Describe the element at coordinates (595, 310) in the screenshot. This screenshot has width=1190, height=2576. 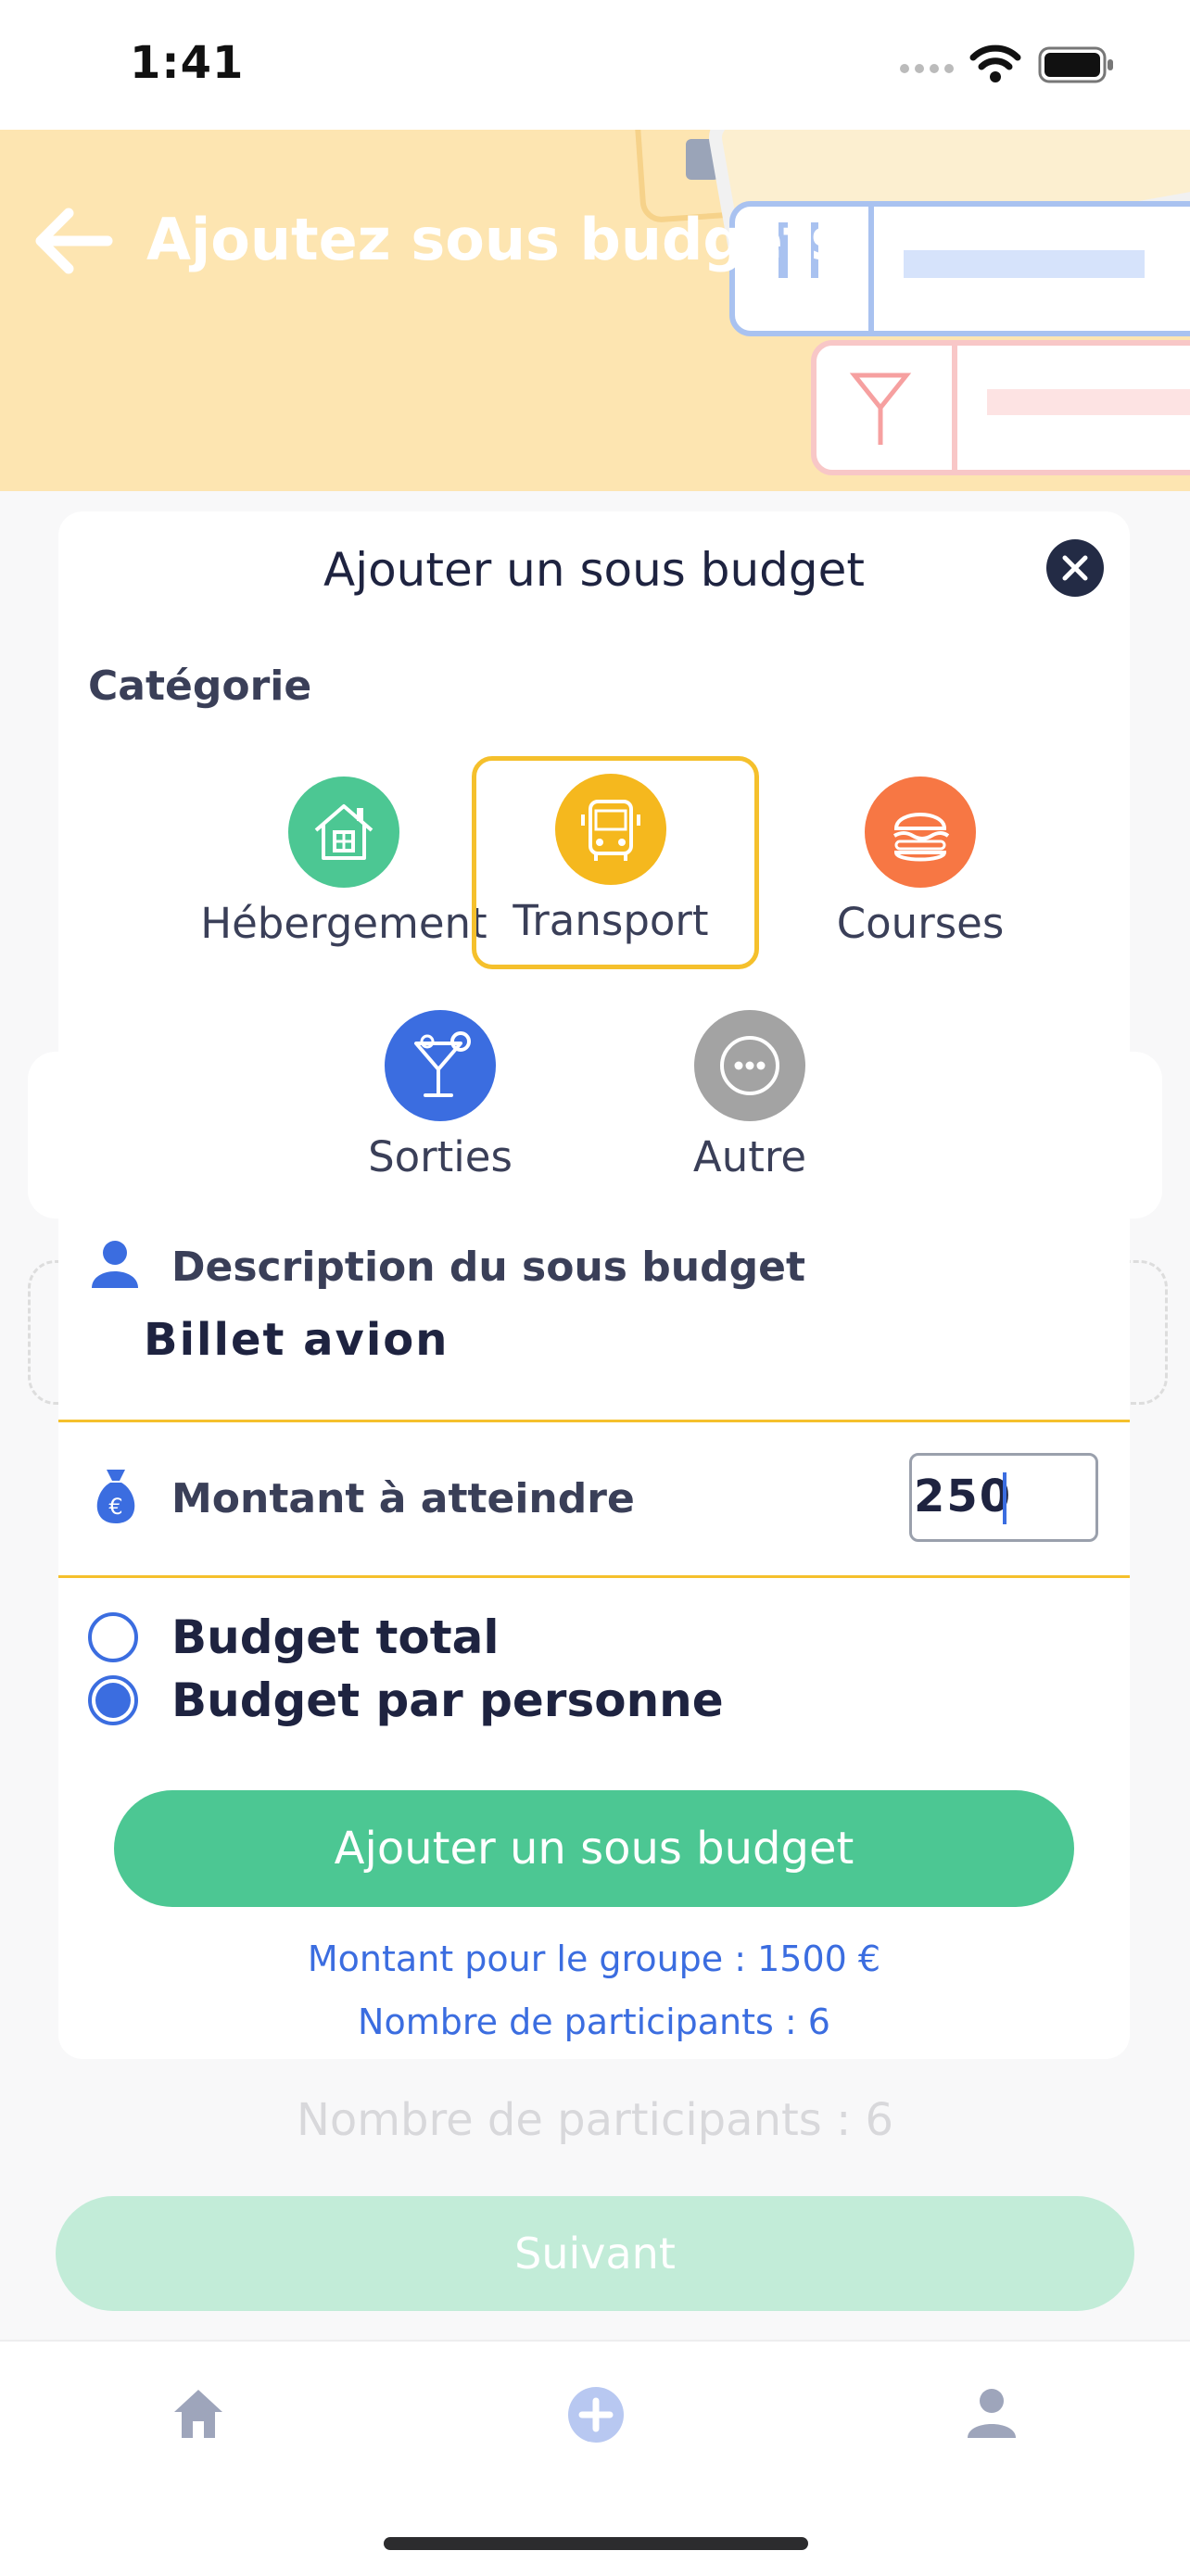
I see `header-banner: Ajoutez sous budgets` at that location.